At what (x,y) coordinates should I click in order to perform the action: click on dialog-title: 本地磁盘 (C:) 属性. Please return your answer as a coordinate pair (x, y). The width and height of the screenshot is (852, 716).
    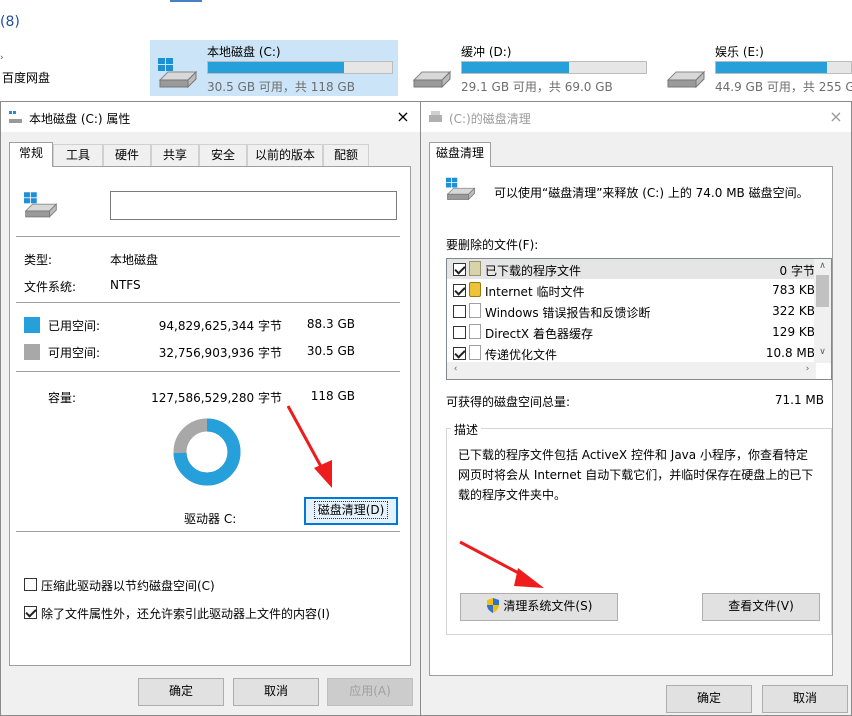
    Looking at the image, I should click on (80, 119).